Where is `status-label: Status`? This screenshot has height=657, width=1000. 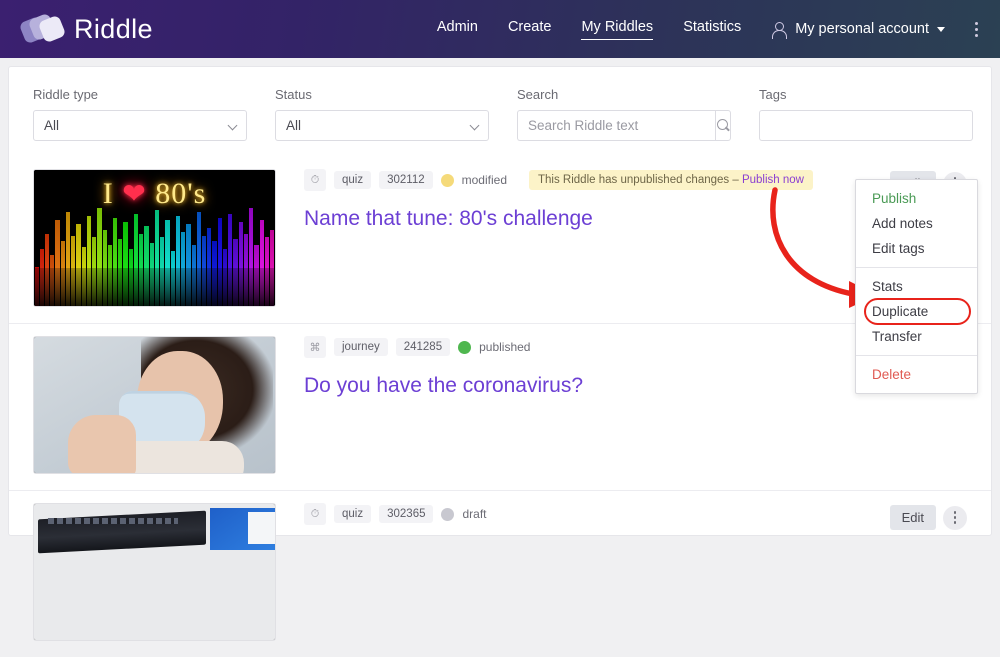
status-label: Status is located at coordinates (293, 94).